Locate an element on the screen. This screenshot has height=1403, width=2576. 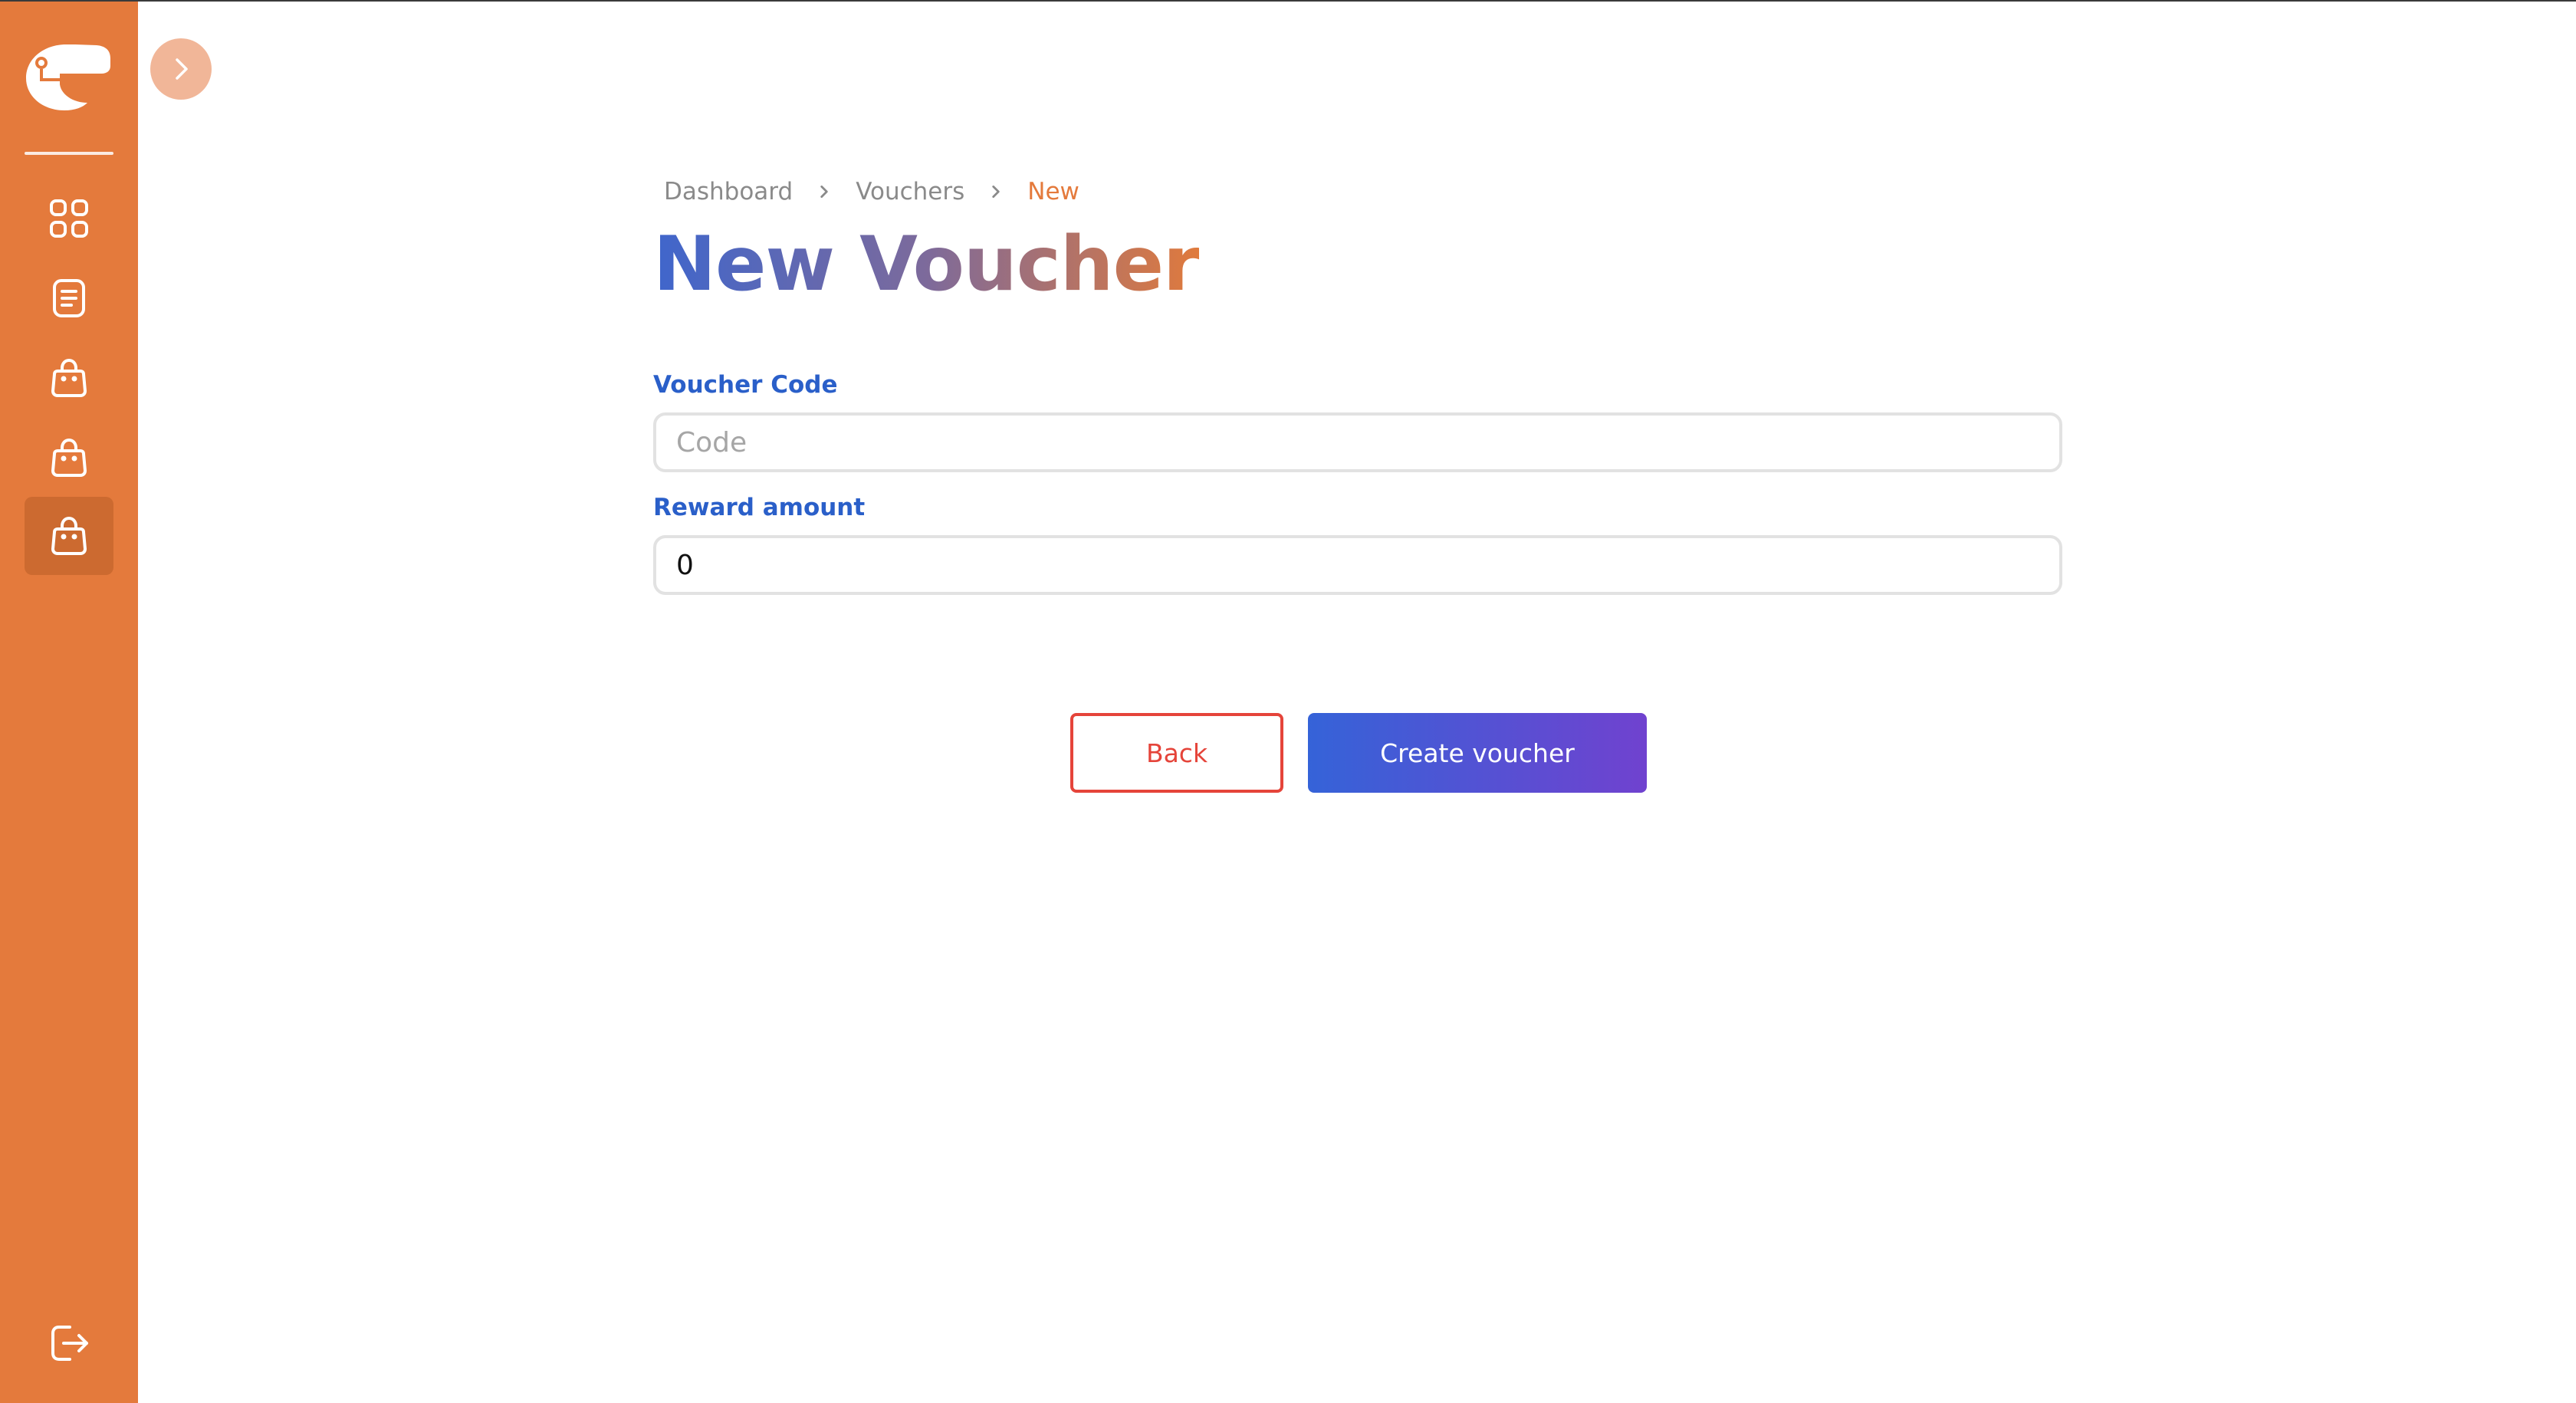
document-icon is located at coordinates (69, 298).